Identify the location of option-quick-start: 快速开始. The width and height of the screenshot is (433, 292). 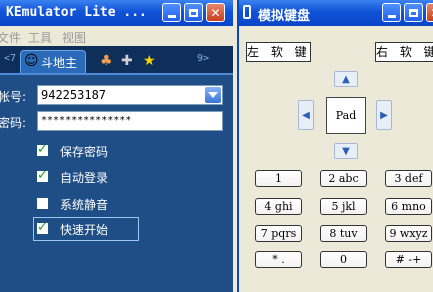
(93, 230).